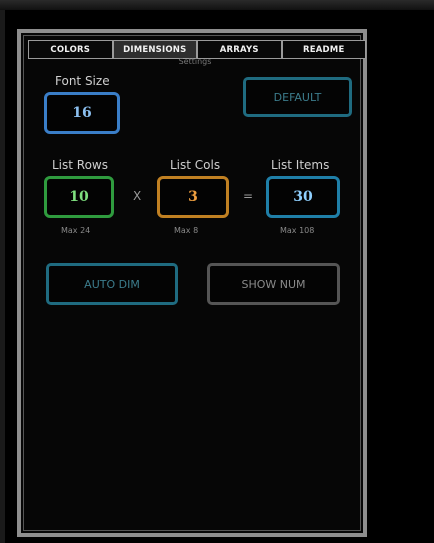 The image size is (434, 543). What do you see at coordinates (195, 165) in the screenshot?
I see `list-cols-label: List Cols` at bounding box center [195, 165].